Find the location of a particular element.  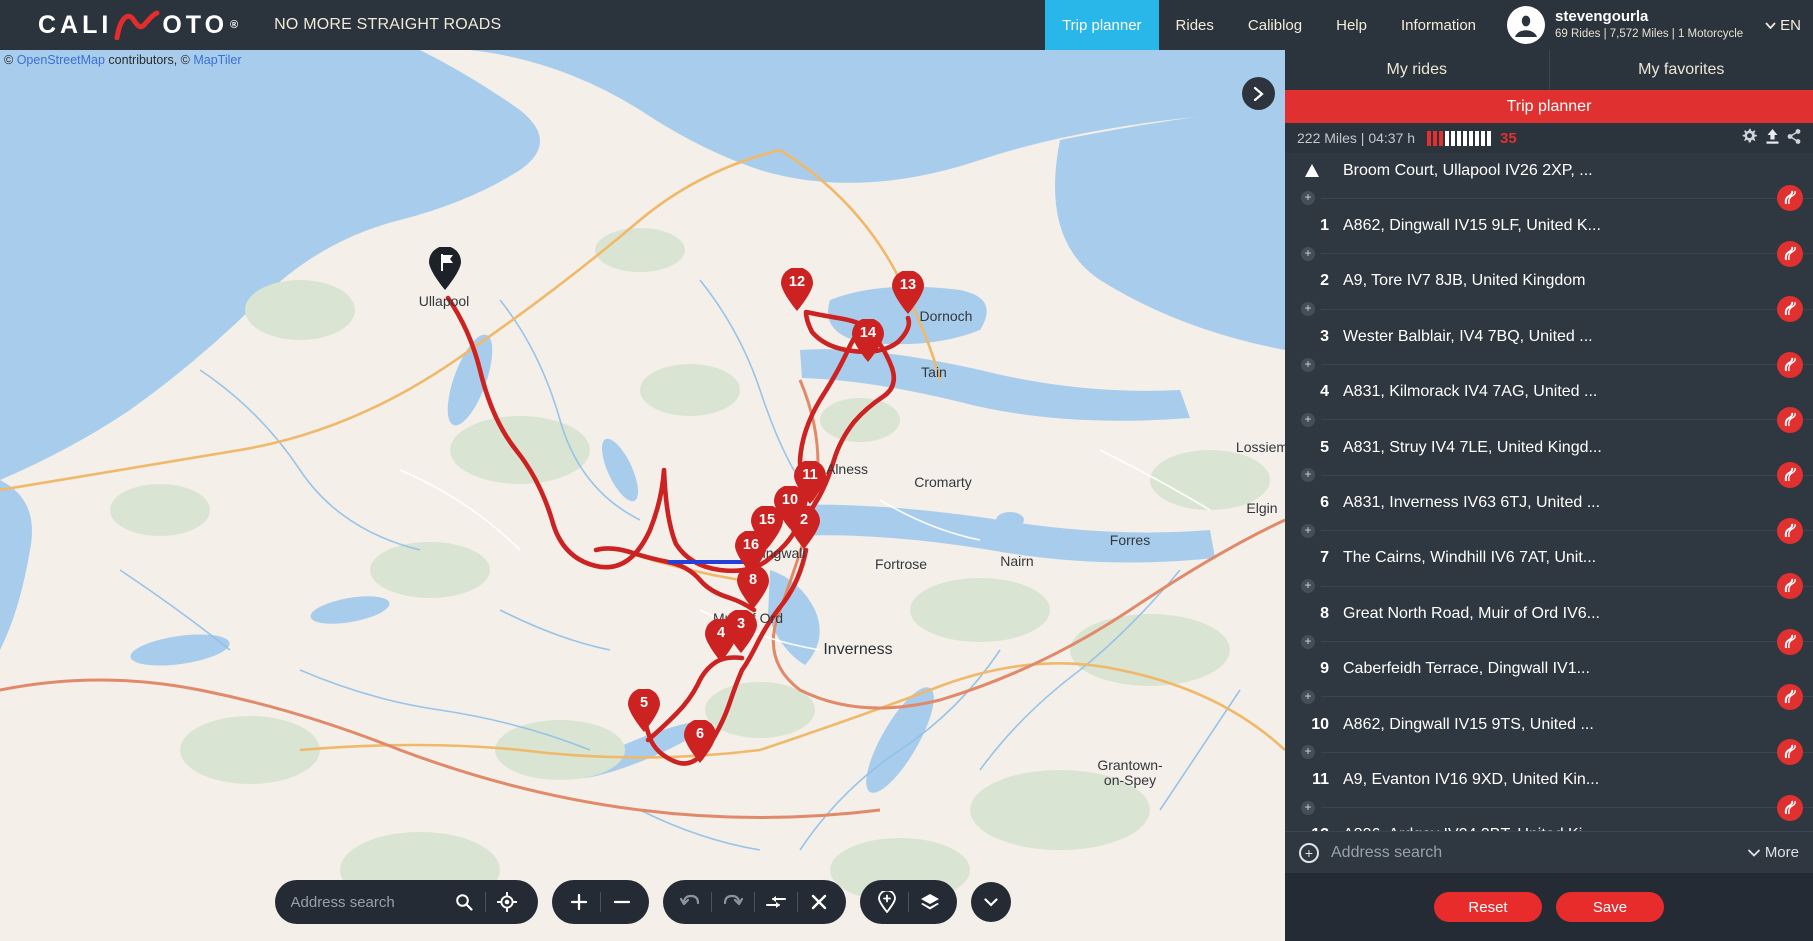

export-upload-button is located at coordinates (1772, 138).